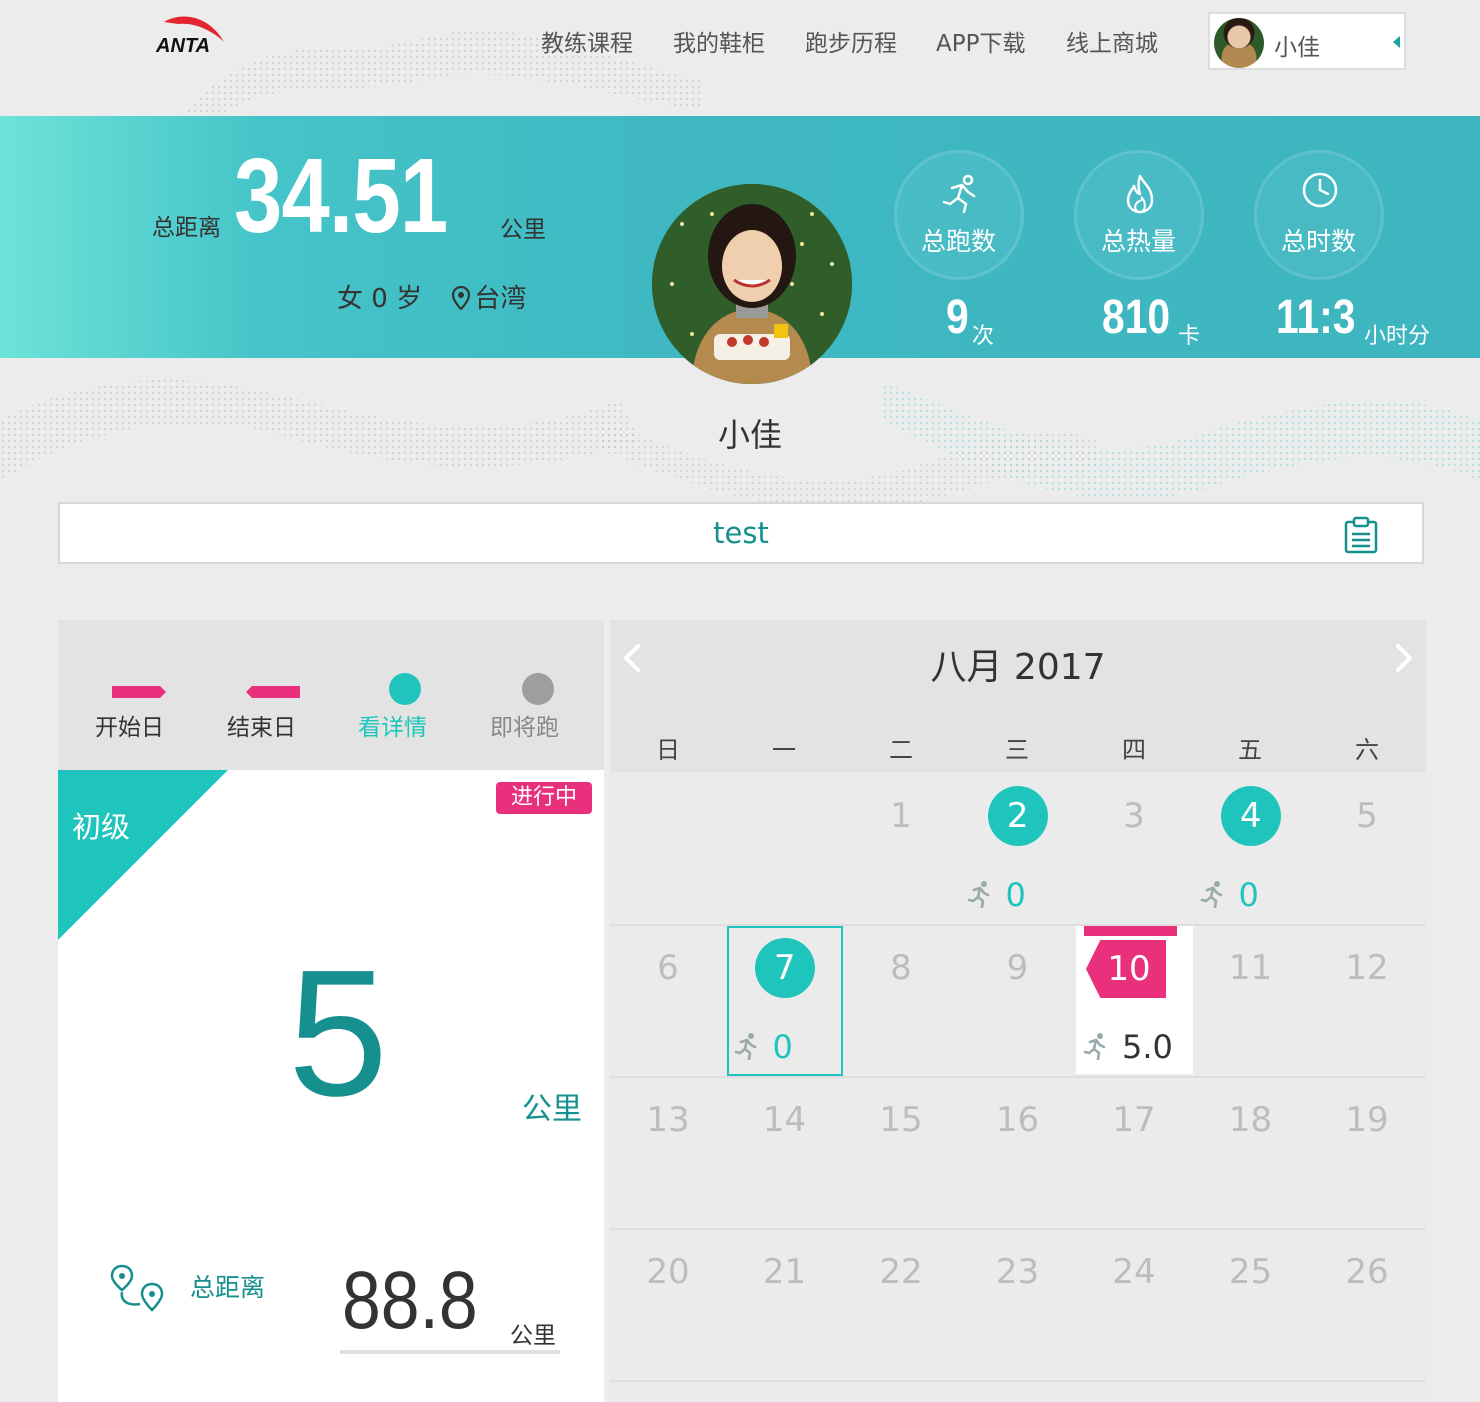 The height and width of the screenshot is (1402, 1480). Describe the element at coordinates (1397, 336) in the screenshot. I see `stat-unit-time: 小时分` at that location.